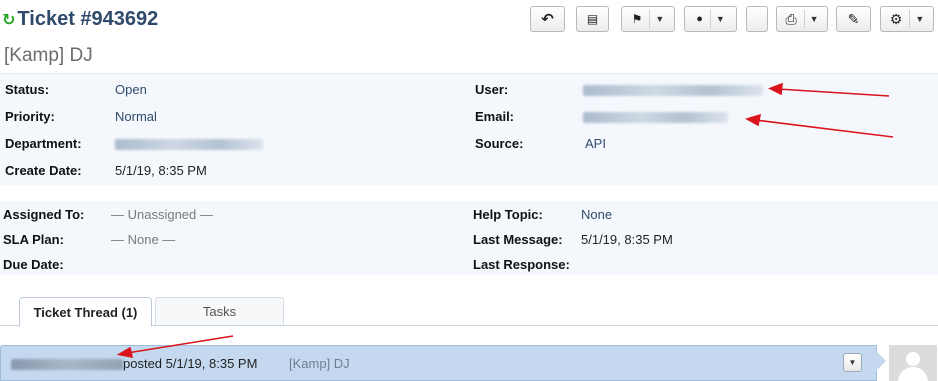  I want to click on sla-plan-label: SLA Plan:, so click(33, 239).